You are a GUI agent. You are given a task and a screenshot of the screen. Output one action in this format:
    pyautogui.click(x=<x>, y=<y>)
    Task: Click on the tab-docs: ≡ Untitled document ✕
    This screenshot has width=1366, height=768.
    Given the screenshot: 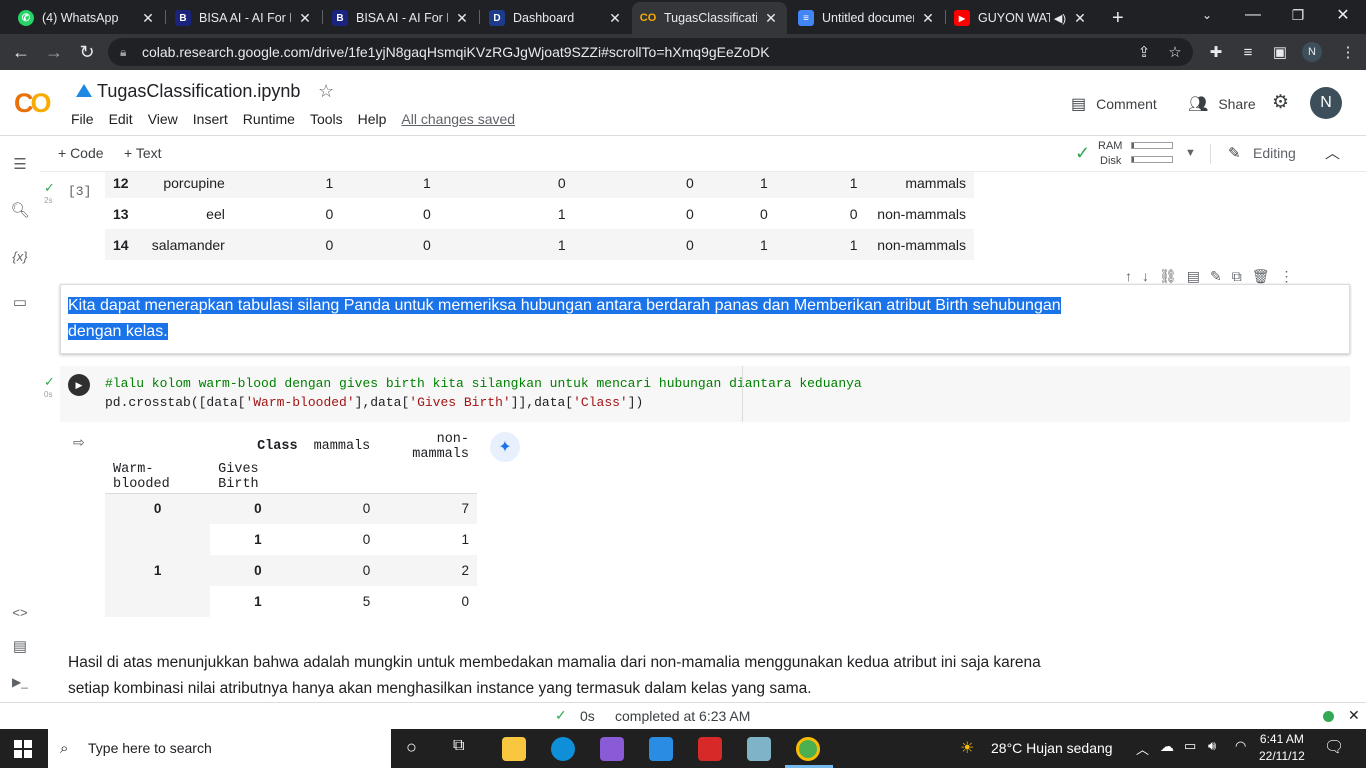 What is the action you would take?
    pyautogui.click(x=867, y=18)
    